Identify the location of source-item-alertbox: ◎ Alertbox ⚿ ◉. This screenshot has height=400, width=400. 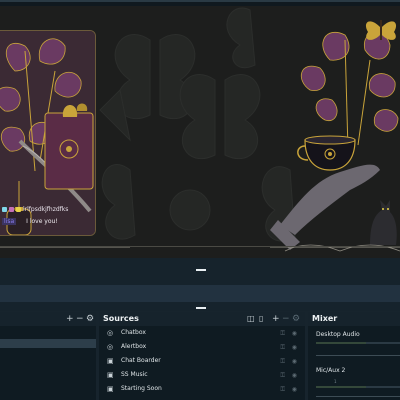
(204, 347).